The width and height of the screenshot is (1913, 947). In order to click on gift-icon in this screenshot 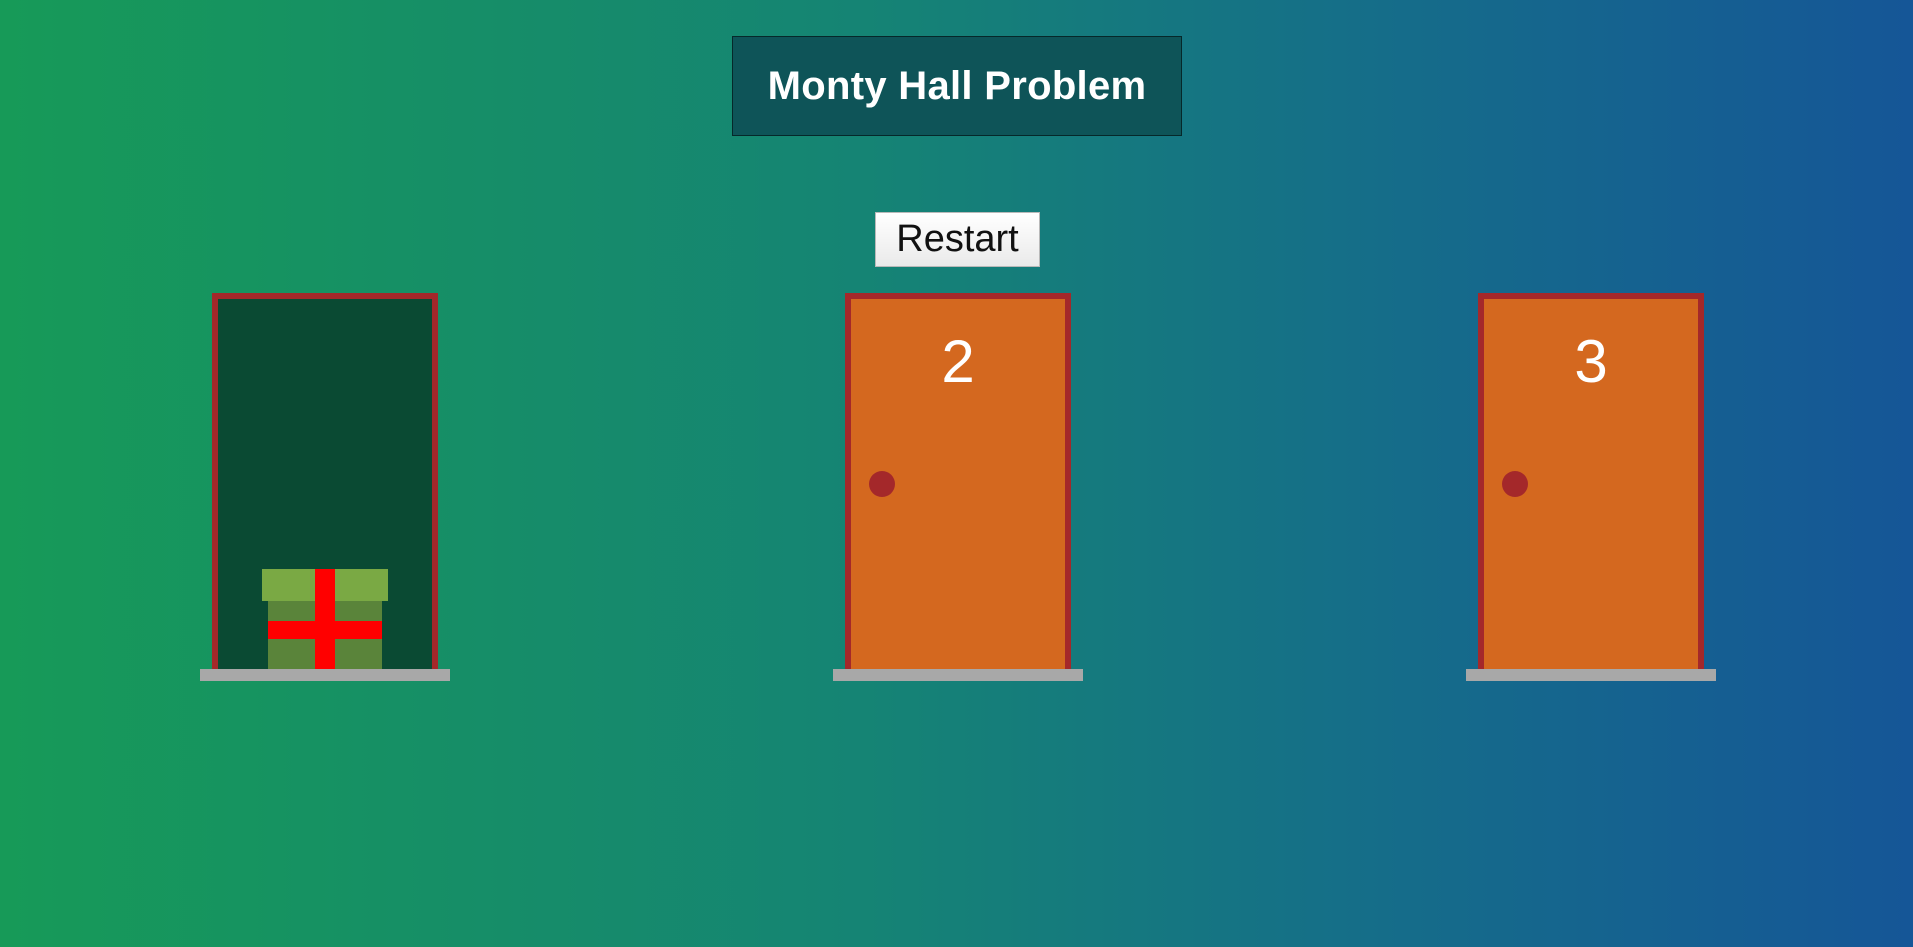, I will do `click(325, 619)`.